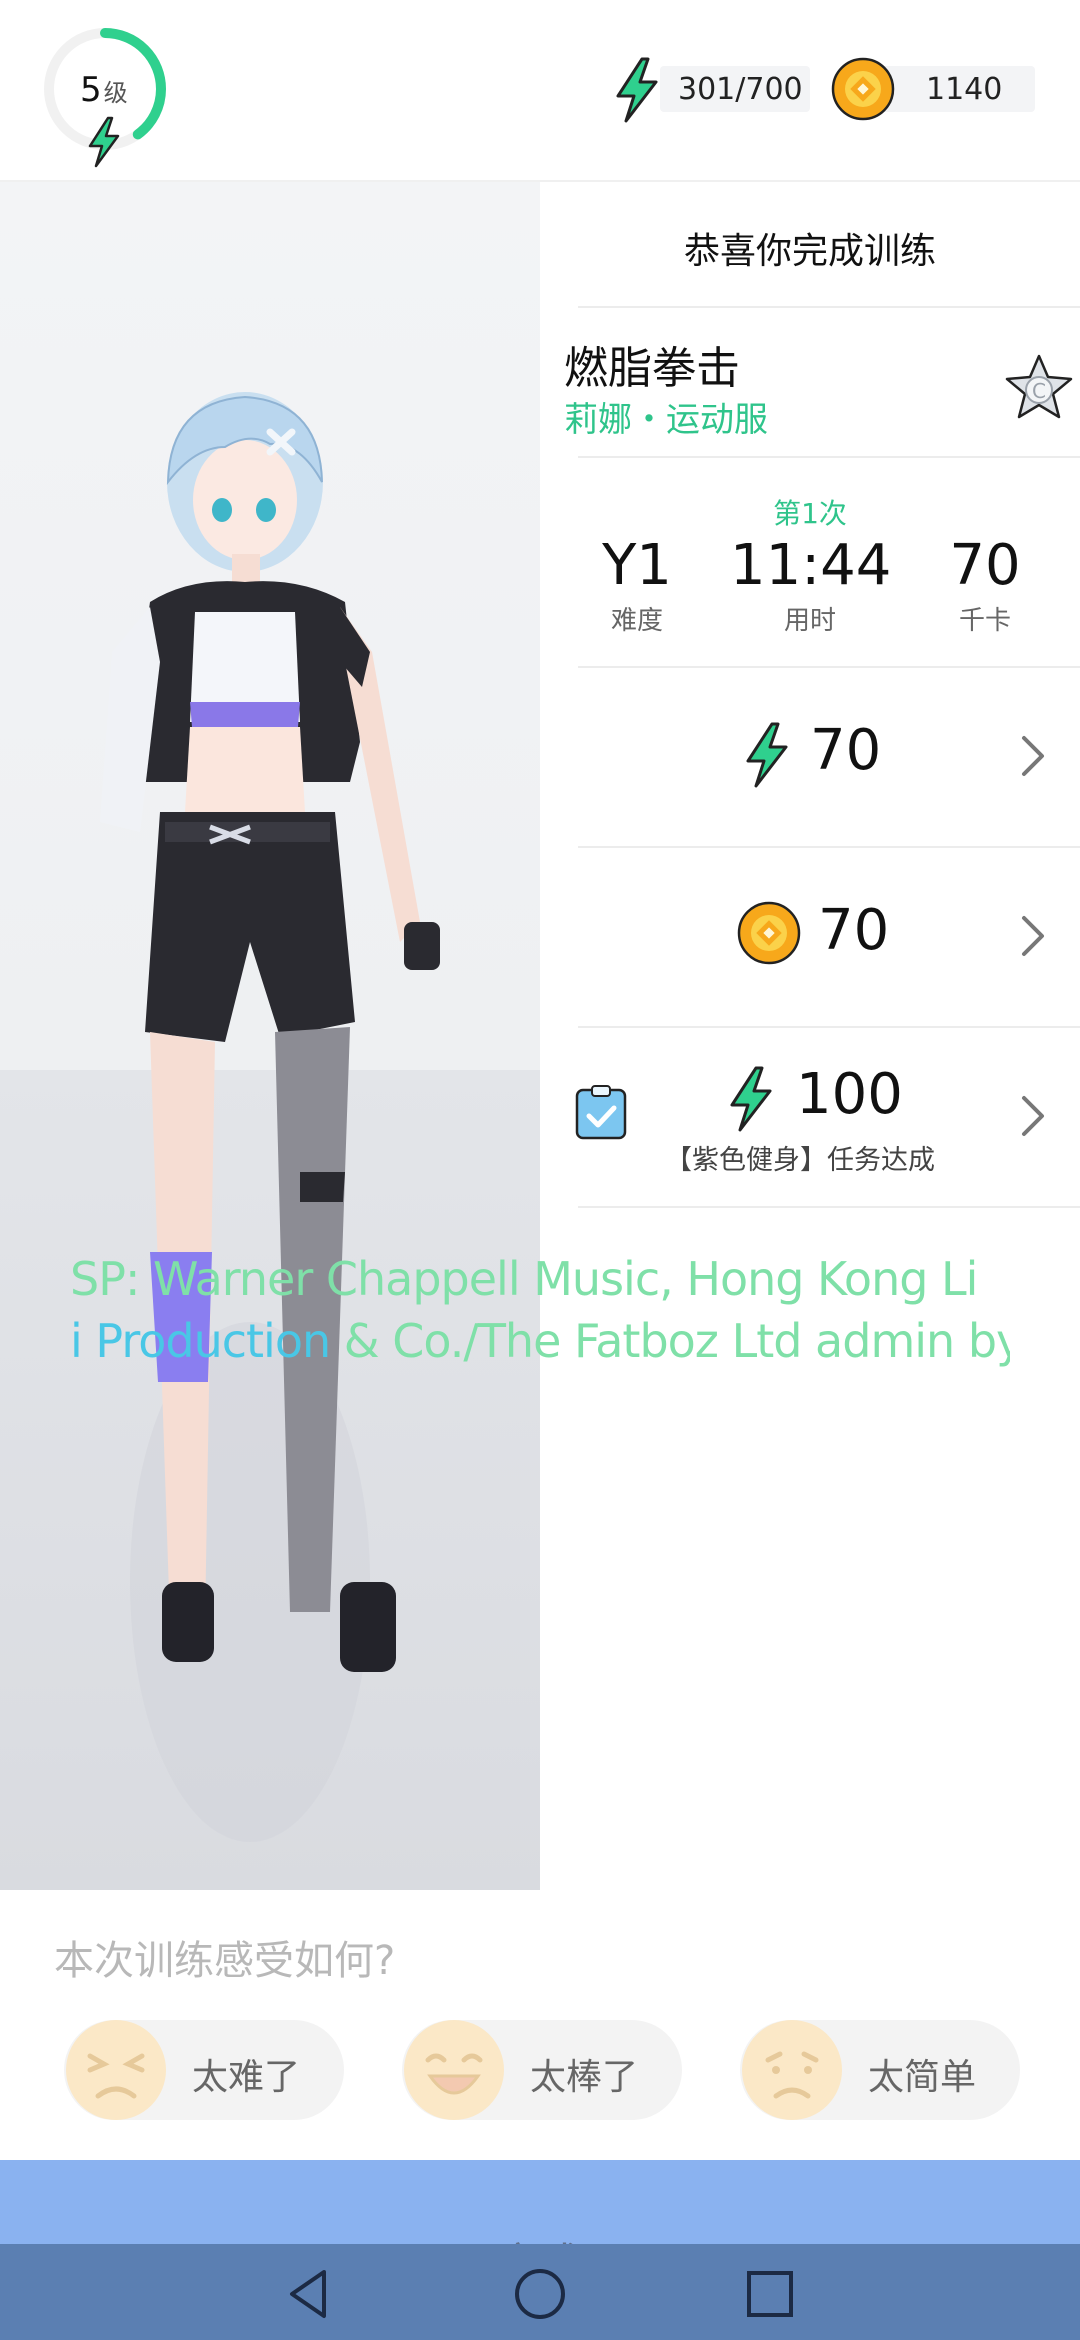 The width and height of the screenshot is (1080, 2340). Describe the element at coordinates (91, 90) in the screenshot. I see `level-number: 5` at that location.